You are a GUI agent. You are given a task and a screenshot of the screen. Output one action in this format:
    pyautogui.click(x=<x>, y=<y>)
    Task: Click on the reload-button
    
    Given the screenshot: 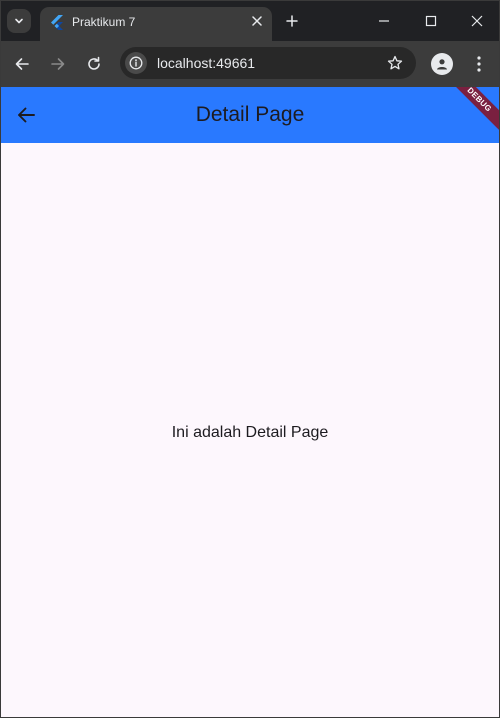 What is the action you would take?
    pyautogui.click(x=94, y=64)
    